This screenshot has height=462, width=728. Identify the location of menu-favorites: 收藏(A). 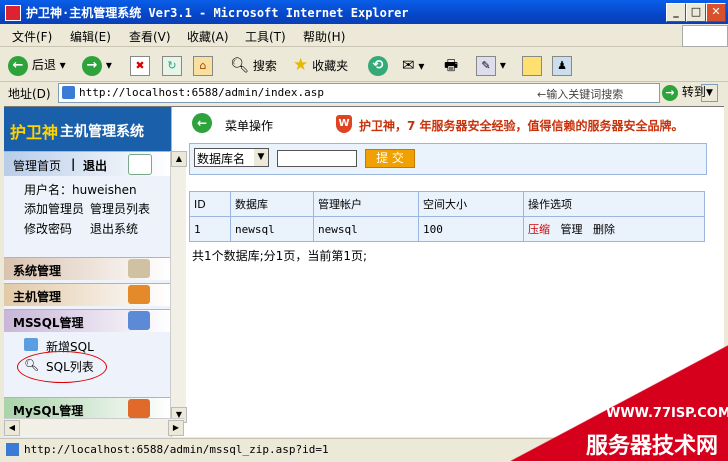
(208, 36).